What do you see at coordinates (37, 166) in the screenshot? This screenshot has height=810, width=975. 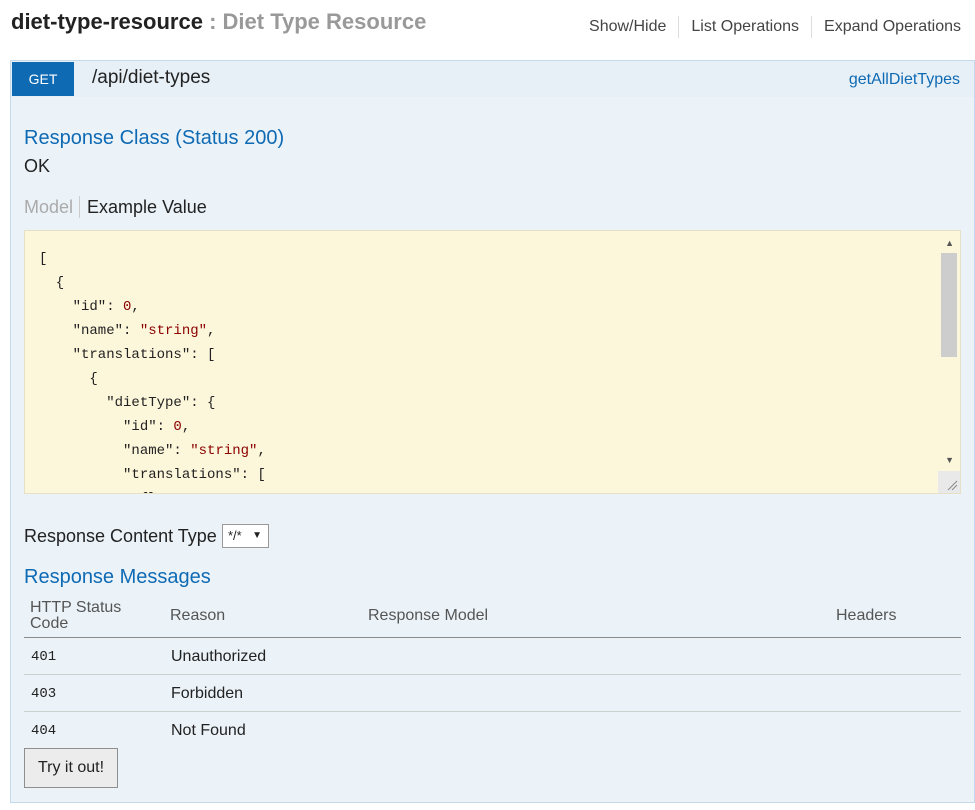 I see `response-status-text: OK` at bounding box center [37, 166].